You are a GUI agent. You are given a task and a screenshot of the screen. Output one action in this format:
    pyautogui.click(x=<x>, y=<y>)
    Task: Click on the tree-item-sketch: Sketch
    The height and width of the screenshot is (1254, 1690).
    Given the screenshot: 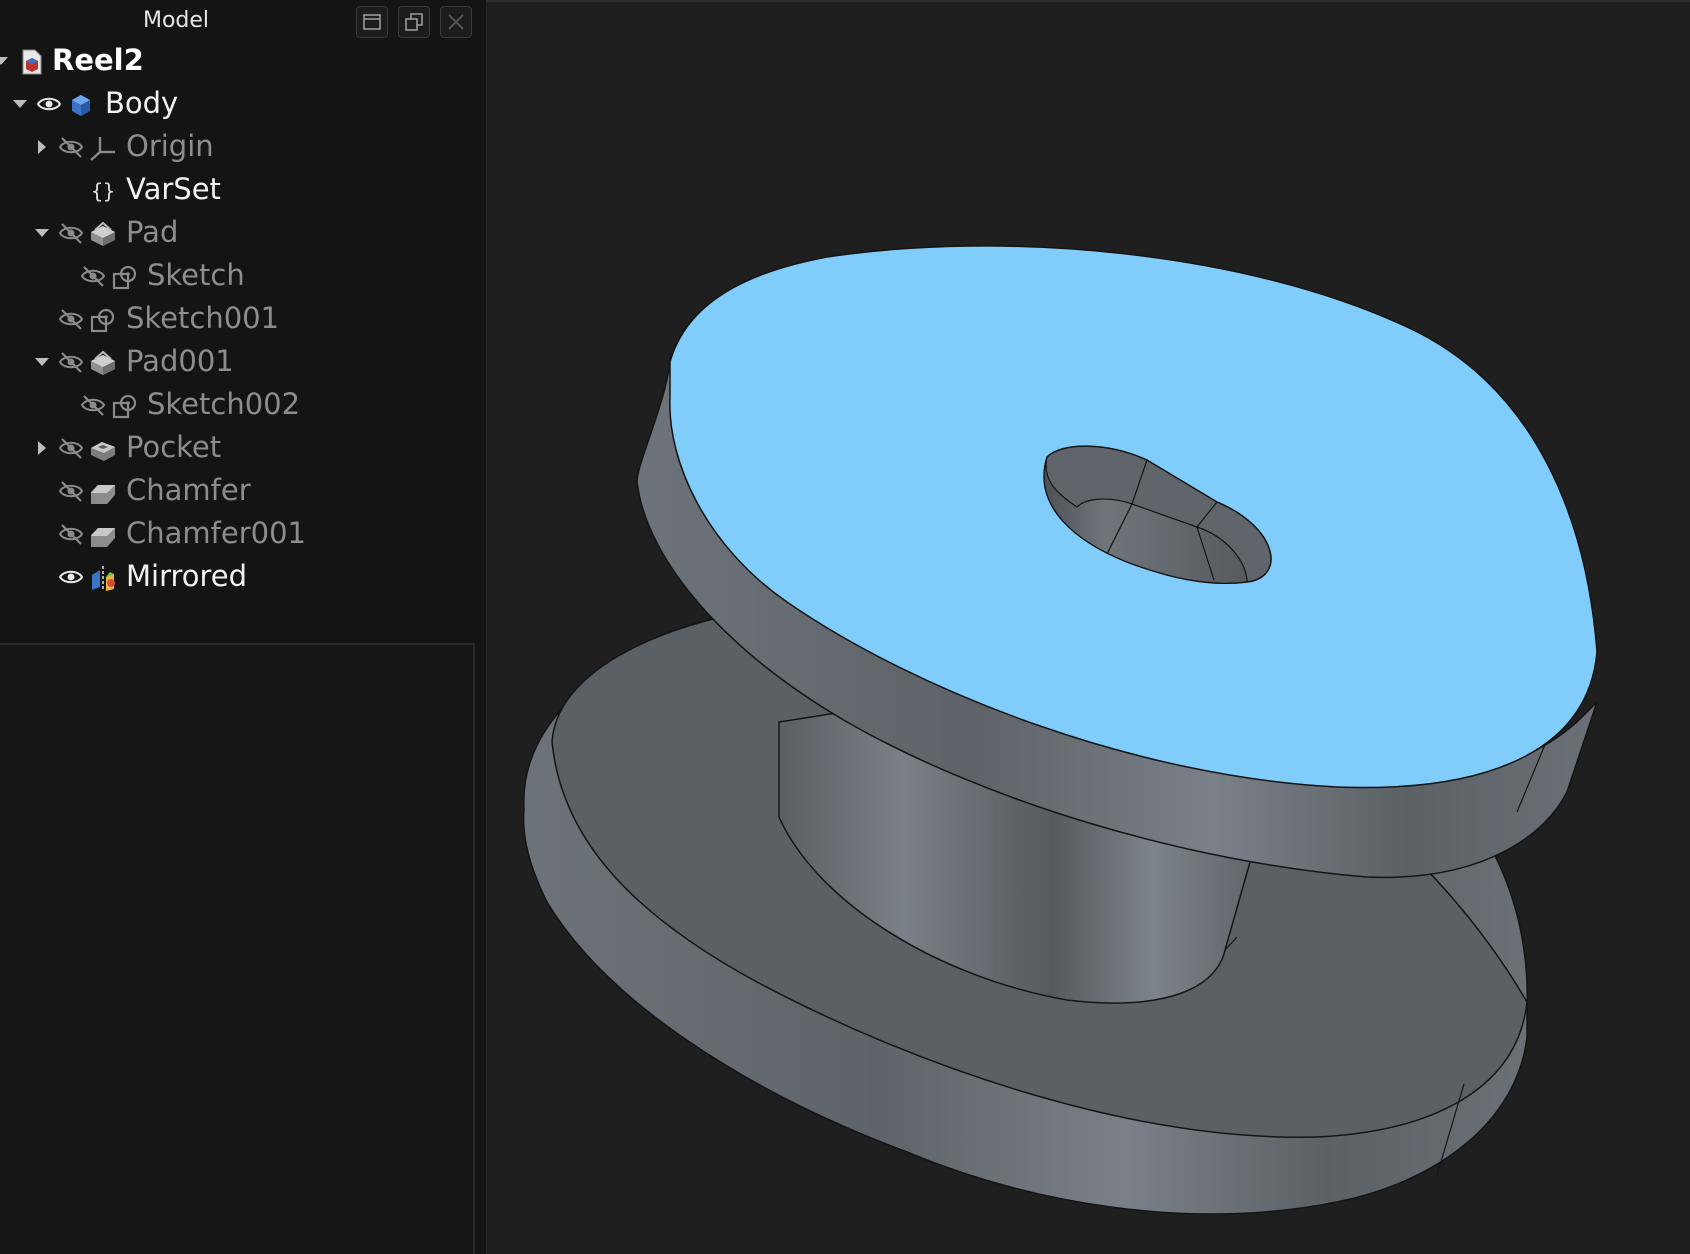 What is the action you would take?
    pyautogui.click(x=237, y=276)
    